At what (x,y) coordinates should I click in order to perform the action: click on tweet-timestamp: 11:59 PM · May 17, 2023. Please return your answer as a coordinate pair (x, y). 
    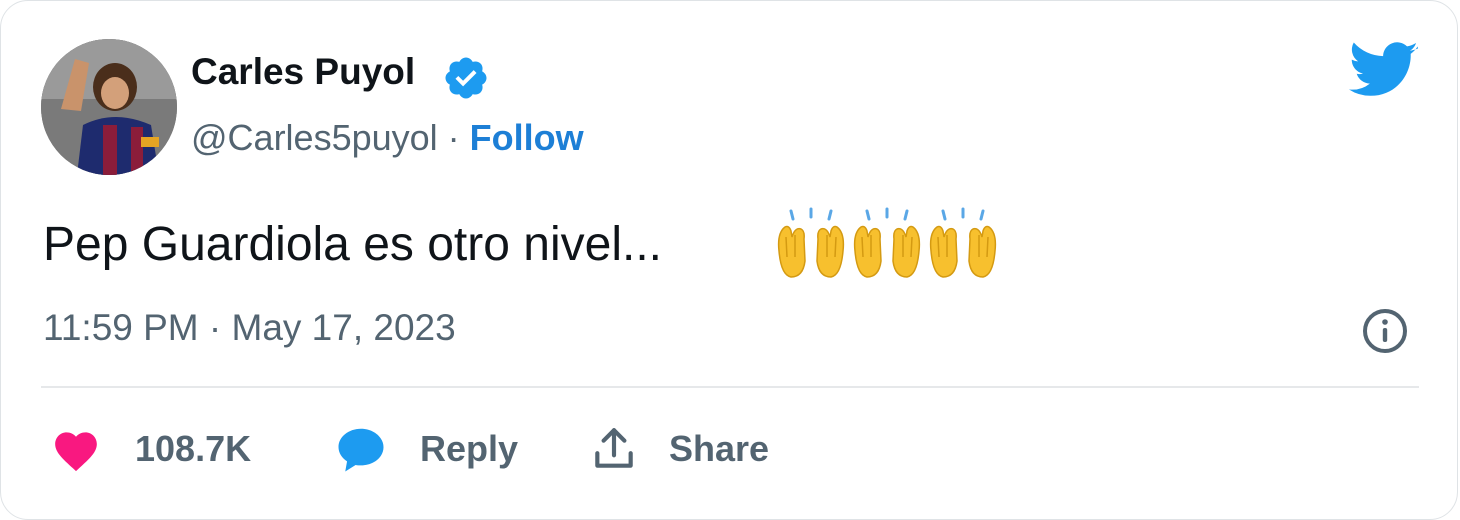
    Looking at the image, I should click on (249, 328).